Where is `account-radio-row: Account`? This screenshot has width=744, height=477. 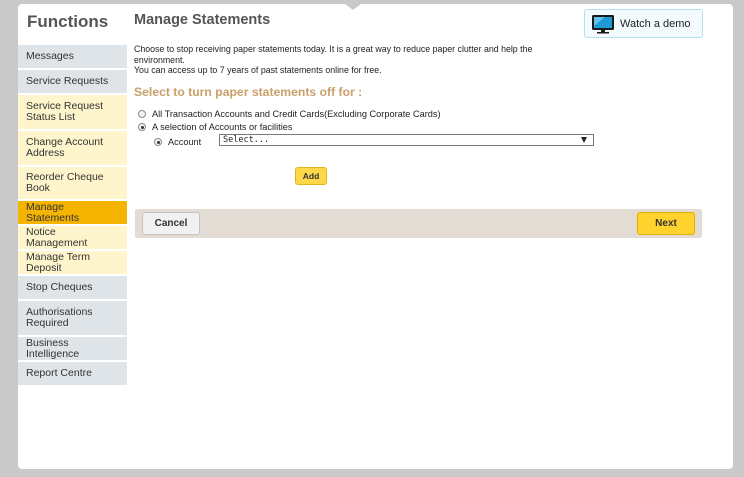
account-radio-row: Account is located at coordinates (177, 142).